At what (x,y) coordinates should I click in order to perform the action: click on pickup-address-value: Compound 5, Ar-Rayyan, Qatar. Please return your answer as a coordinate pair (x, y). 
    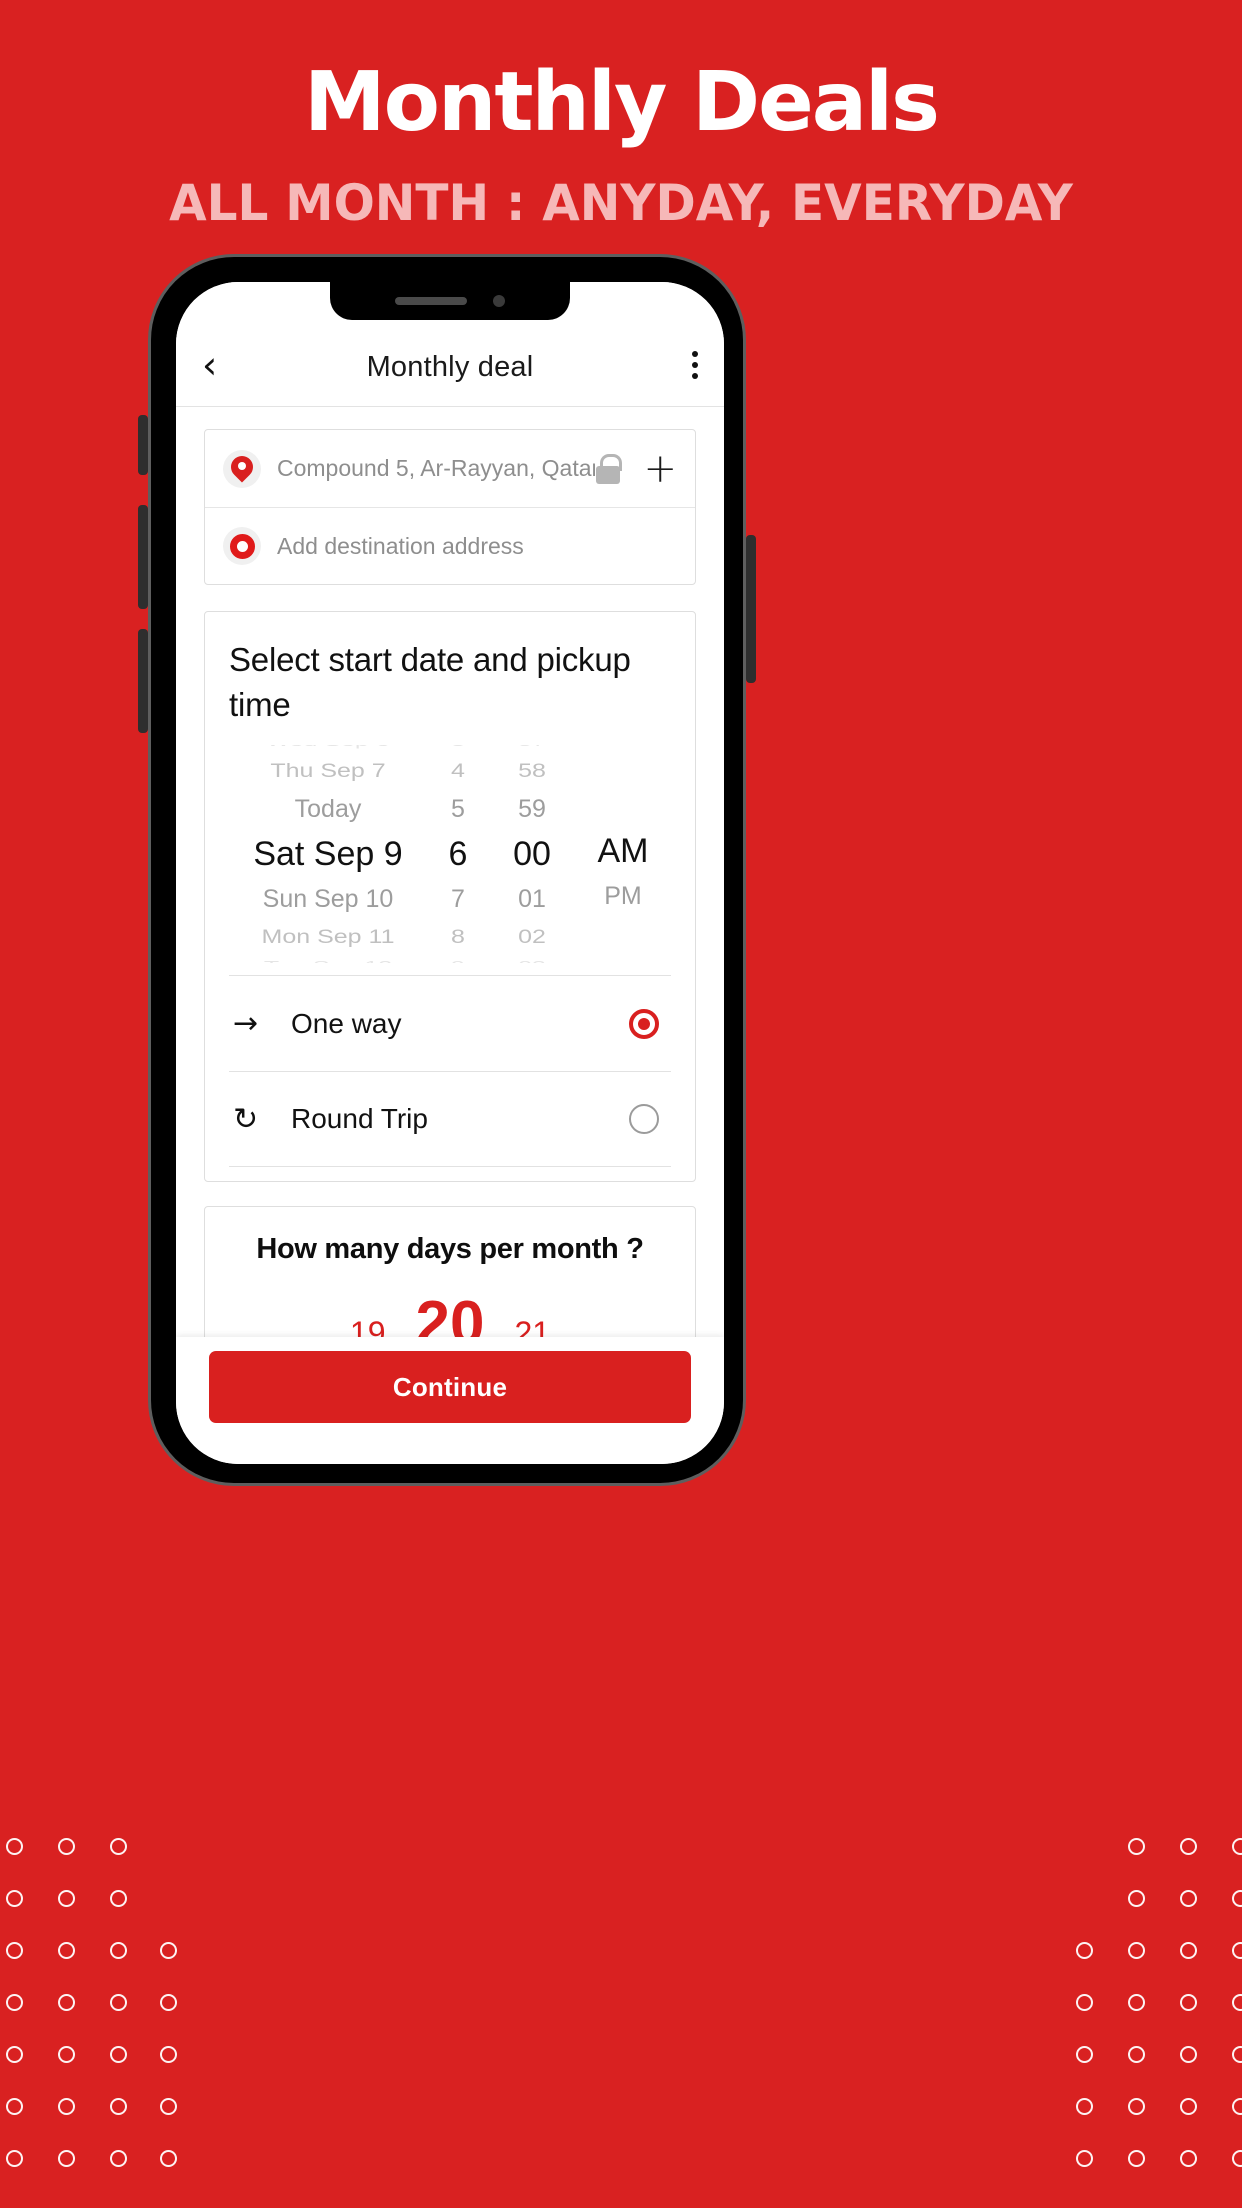
    Looking at the image, I should click on (436, 468).